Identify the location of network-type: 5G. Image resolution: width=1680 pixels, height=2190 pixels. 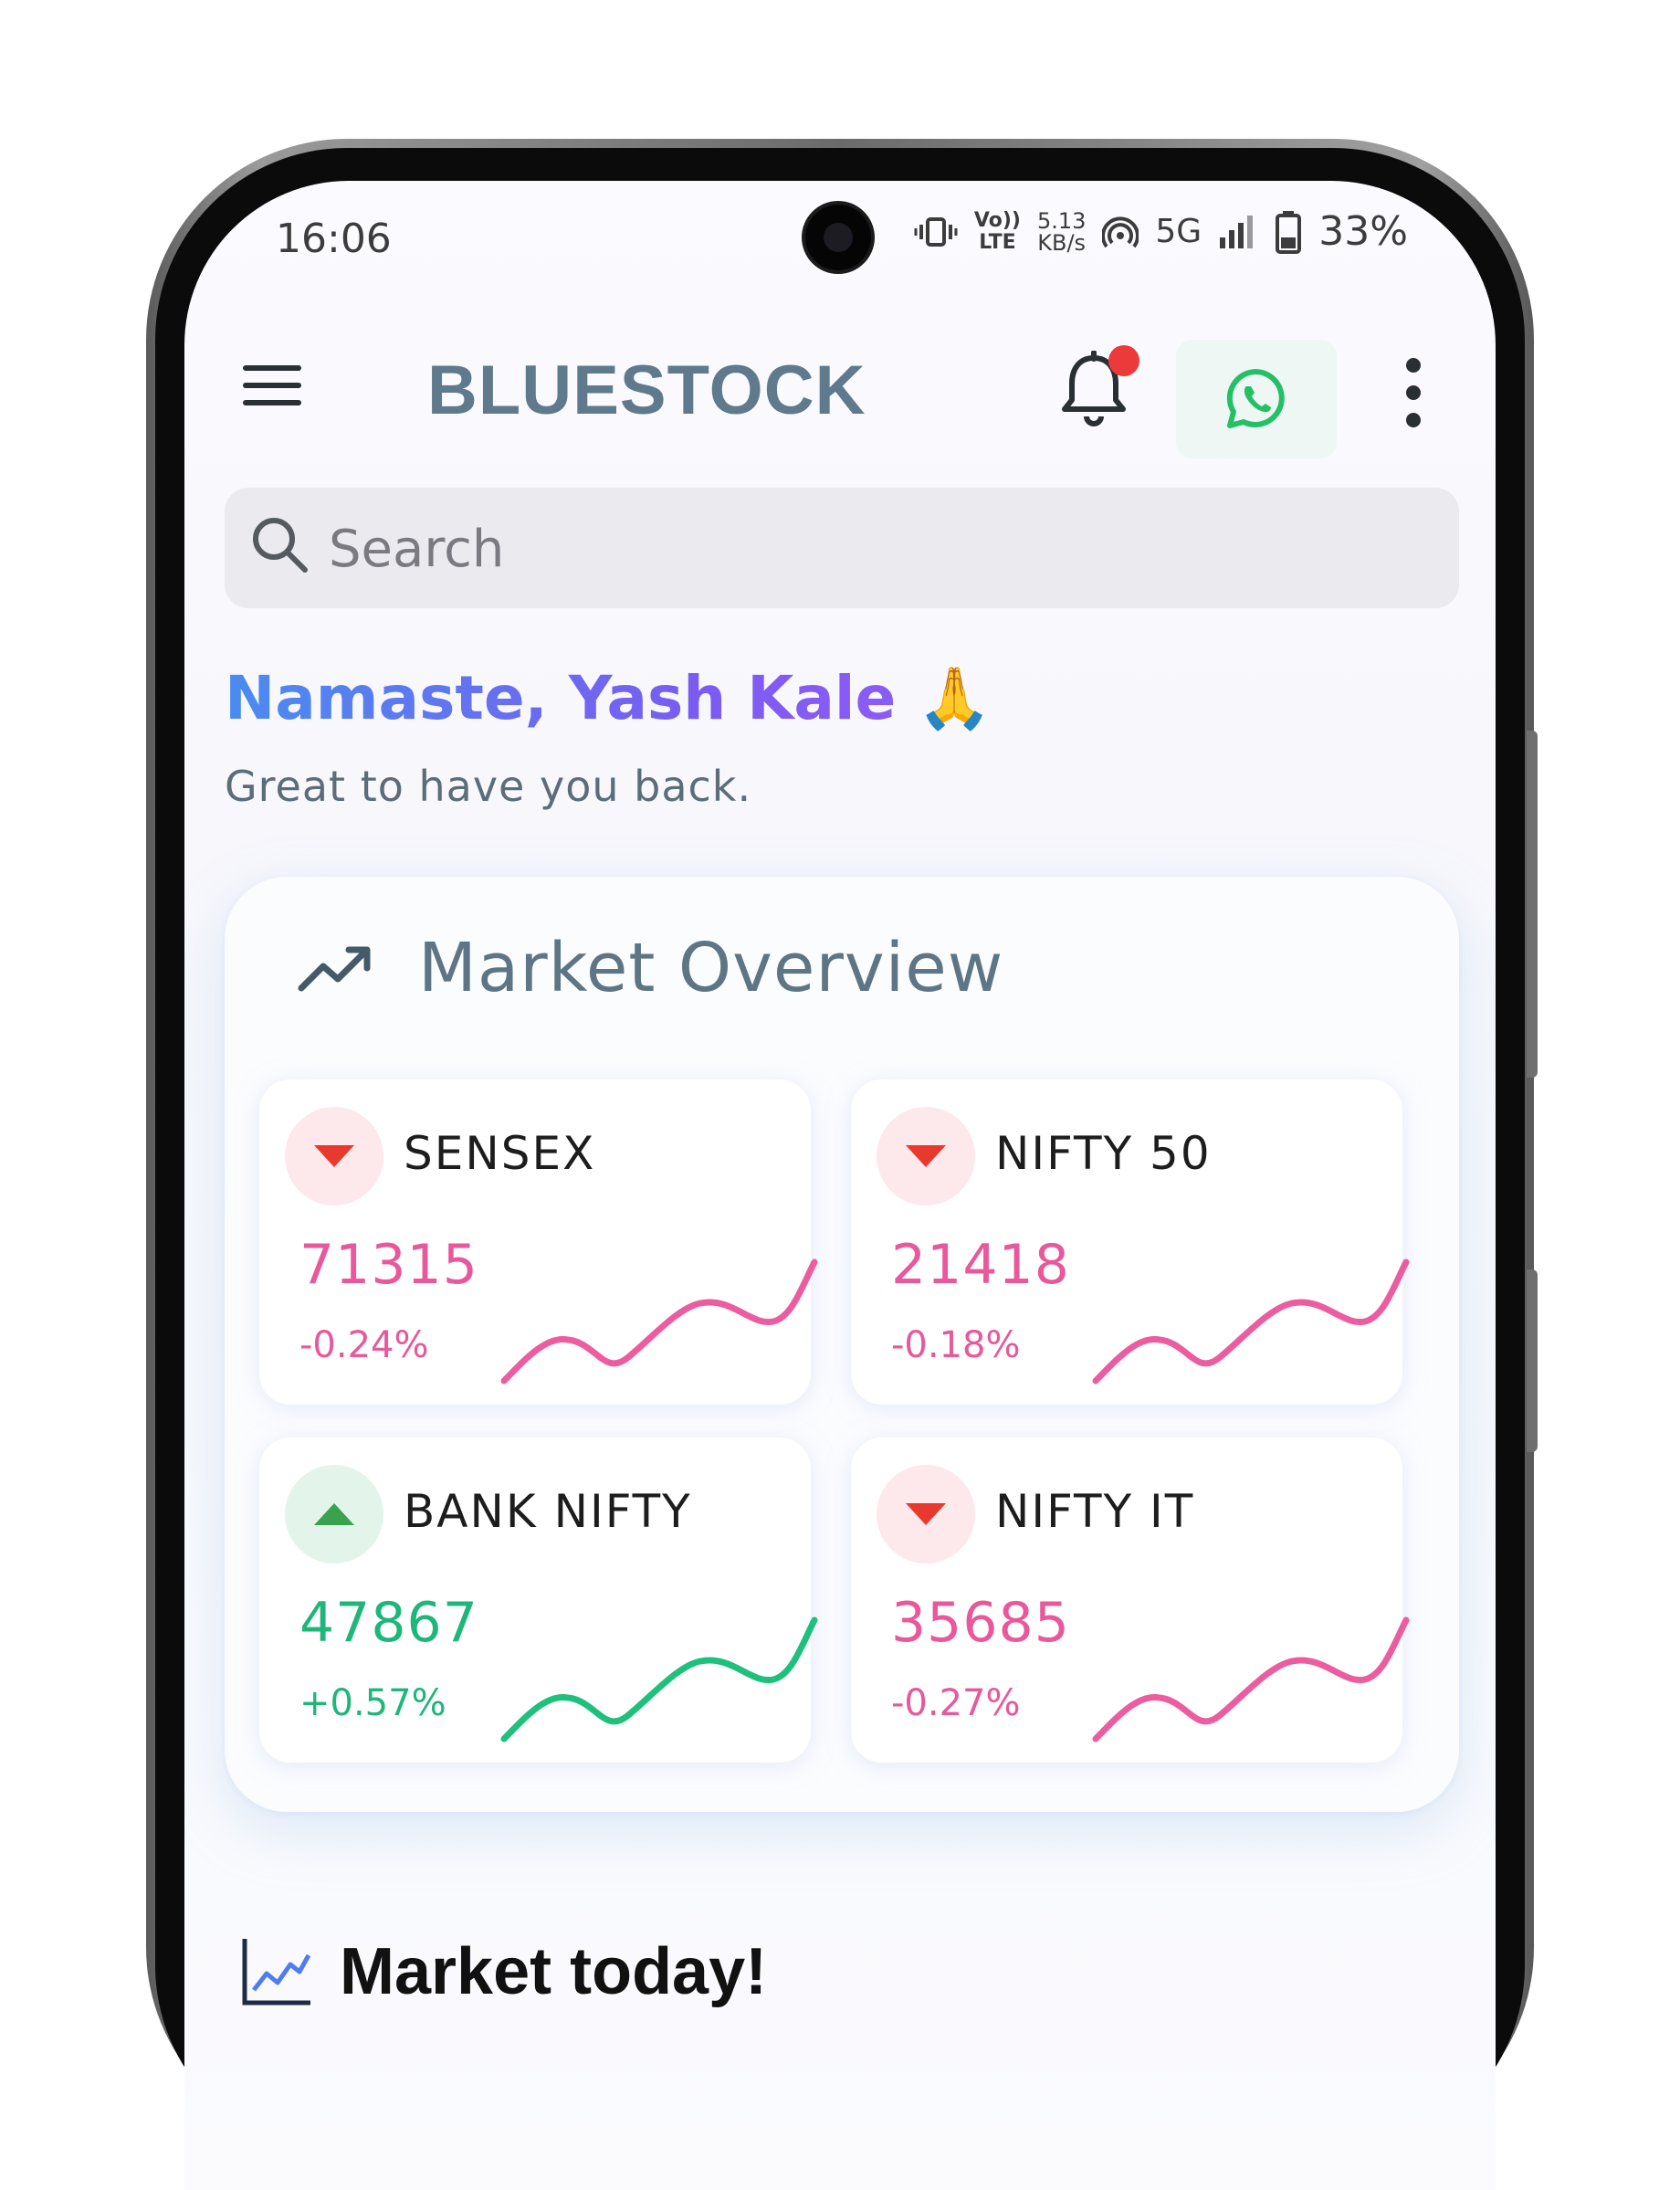
(1178, 231).